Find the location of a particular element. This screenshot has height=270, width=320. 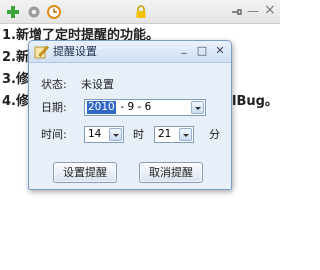

gear-icon is located at coordinates (34, 12).